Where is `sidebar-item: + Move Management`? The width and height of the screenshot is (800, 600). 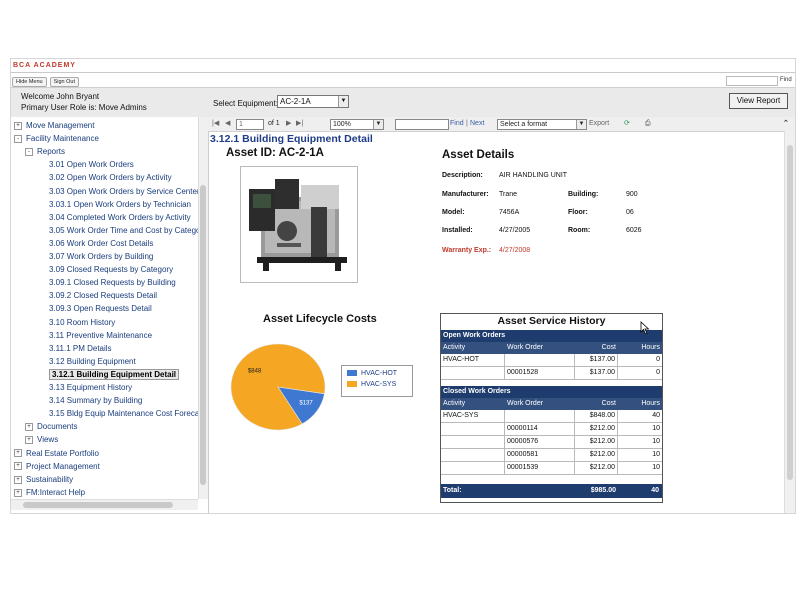
sidebar-item: + Move Management is located at coordinates (54, 126).